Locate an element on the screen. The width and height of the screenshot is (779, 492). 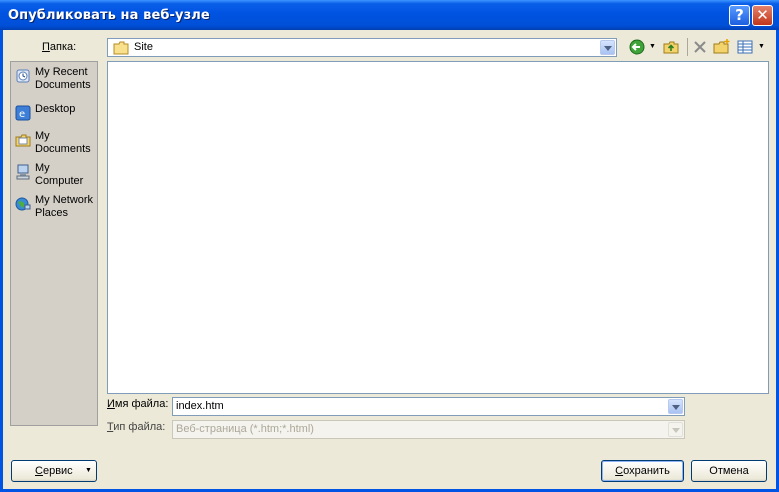
window-title: Опубликовать на веб-узле is located at coordinates (109, 15).